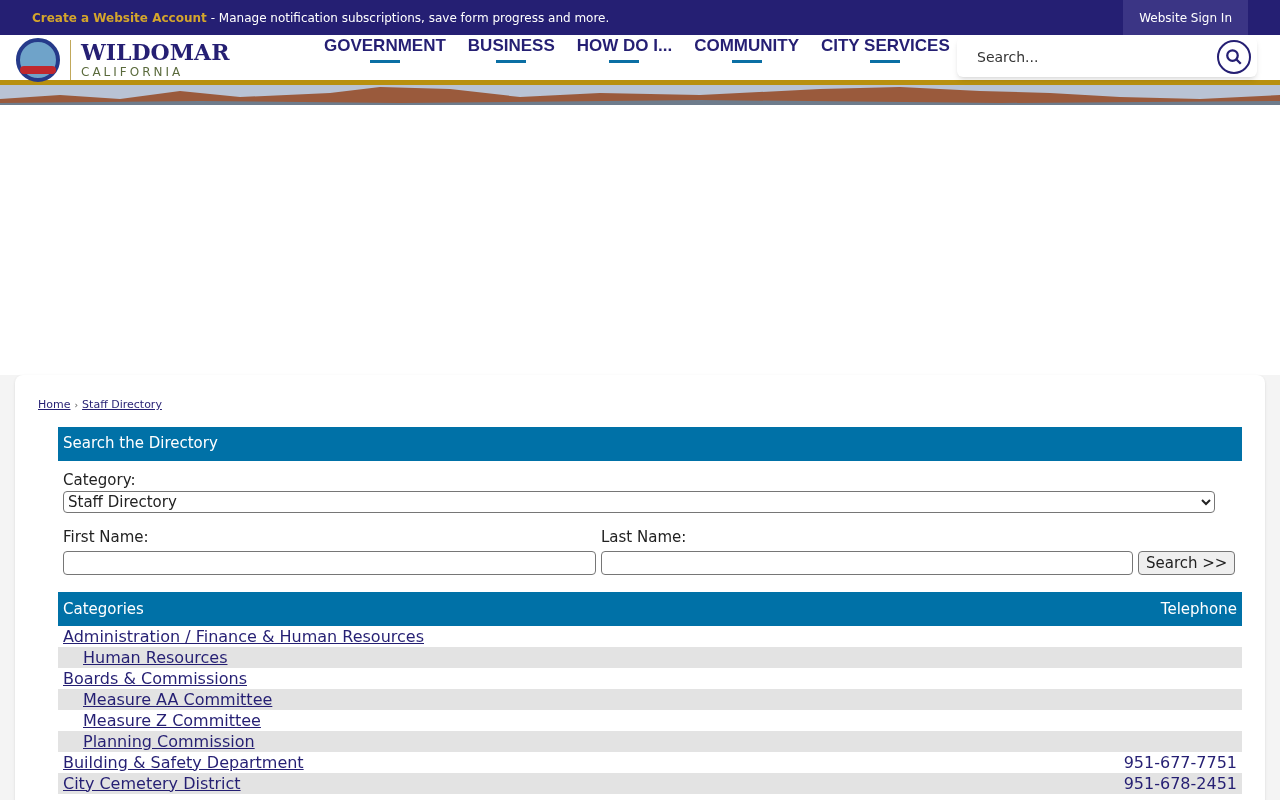 The height and width of the screenshot is (800, 1280). Describe the element at coordinates (885, 49) in the screenshot. I see `nav-link: CITY SERVICES` at that location.